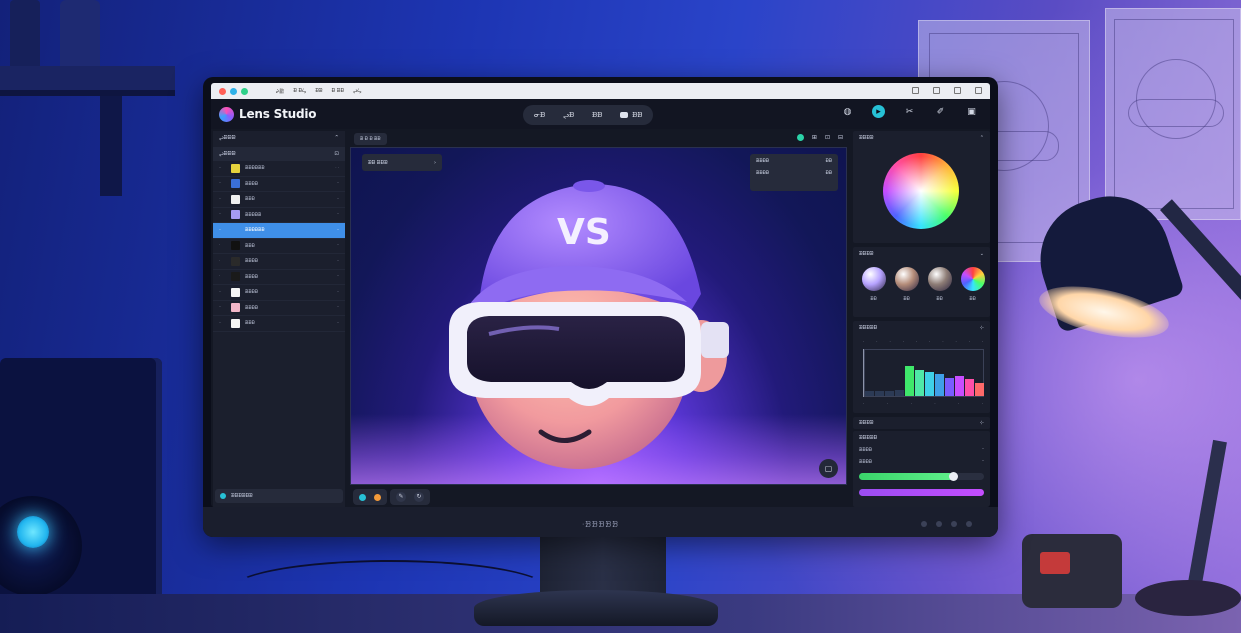  Describe the element at coordinates (226, 114) in the screenshot. I see `lens-studio-logo-icon` at that location.